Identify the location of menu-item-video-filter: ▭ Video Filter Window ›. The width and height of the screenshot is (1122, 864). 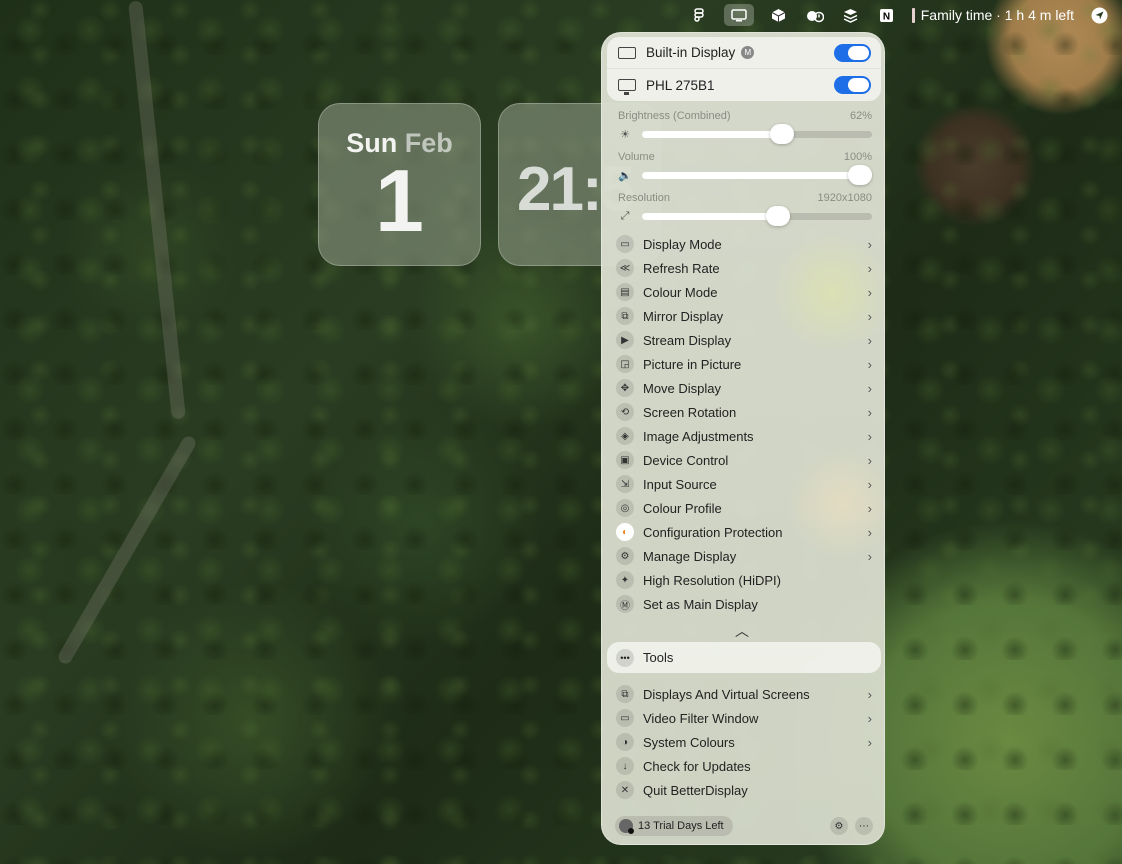
(744, 718).